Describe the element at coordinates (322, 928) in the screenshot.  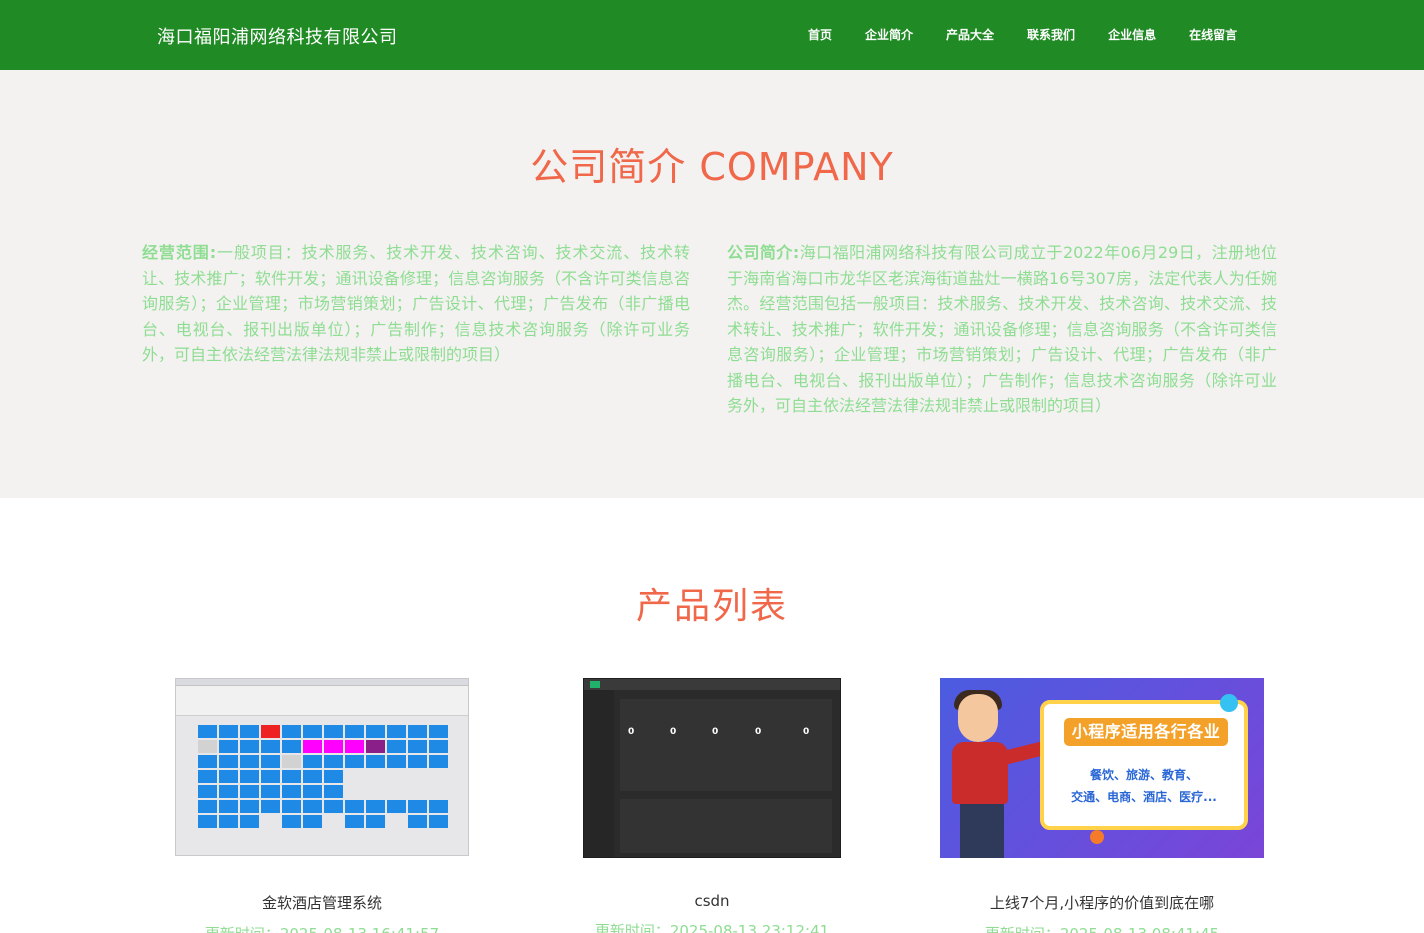
I see `product-update-time: 更新时间：2025-08-13 16:41:57` at that location.